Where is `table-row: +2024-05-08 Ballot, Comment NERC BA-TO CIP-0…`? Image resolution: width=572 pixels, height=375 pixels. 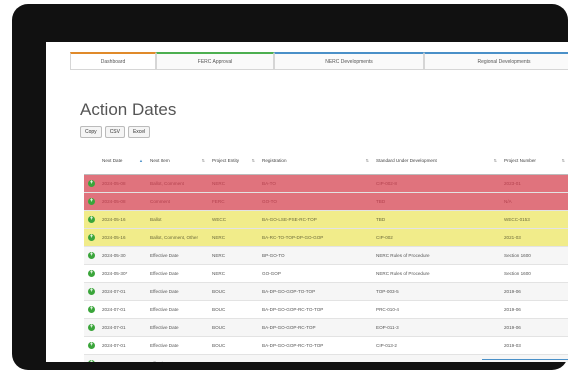
table-row: +2024-05-08 Ballot, Comment NERC BA-TO CIP-0… is located at coordinates (326, 183).